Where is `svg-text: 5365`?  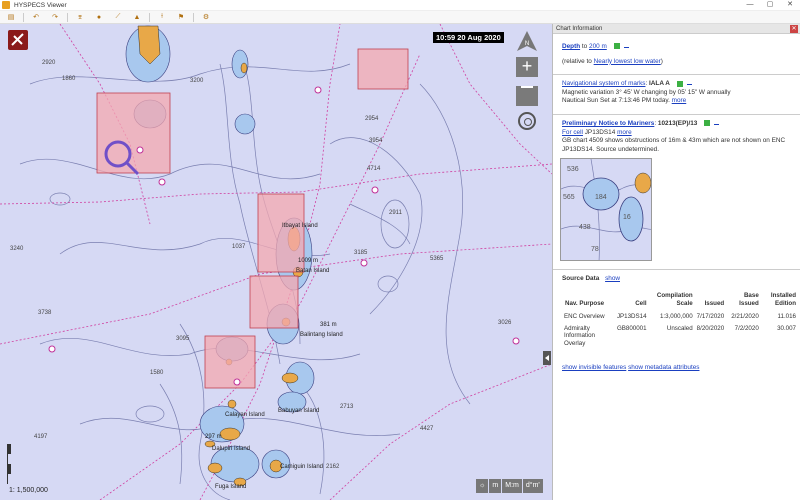 svg-text: 5365 is located at coordinates (437, 259).